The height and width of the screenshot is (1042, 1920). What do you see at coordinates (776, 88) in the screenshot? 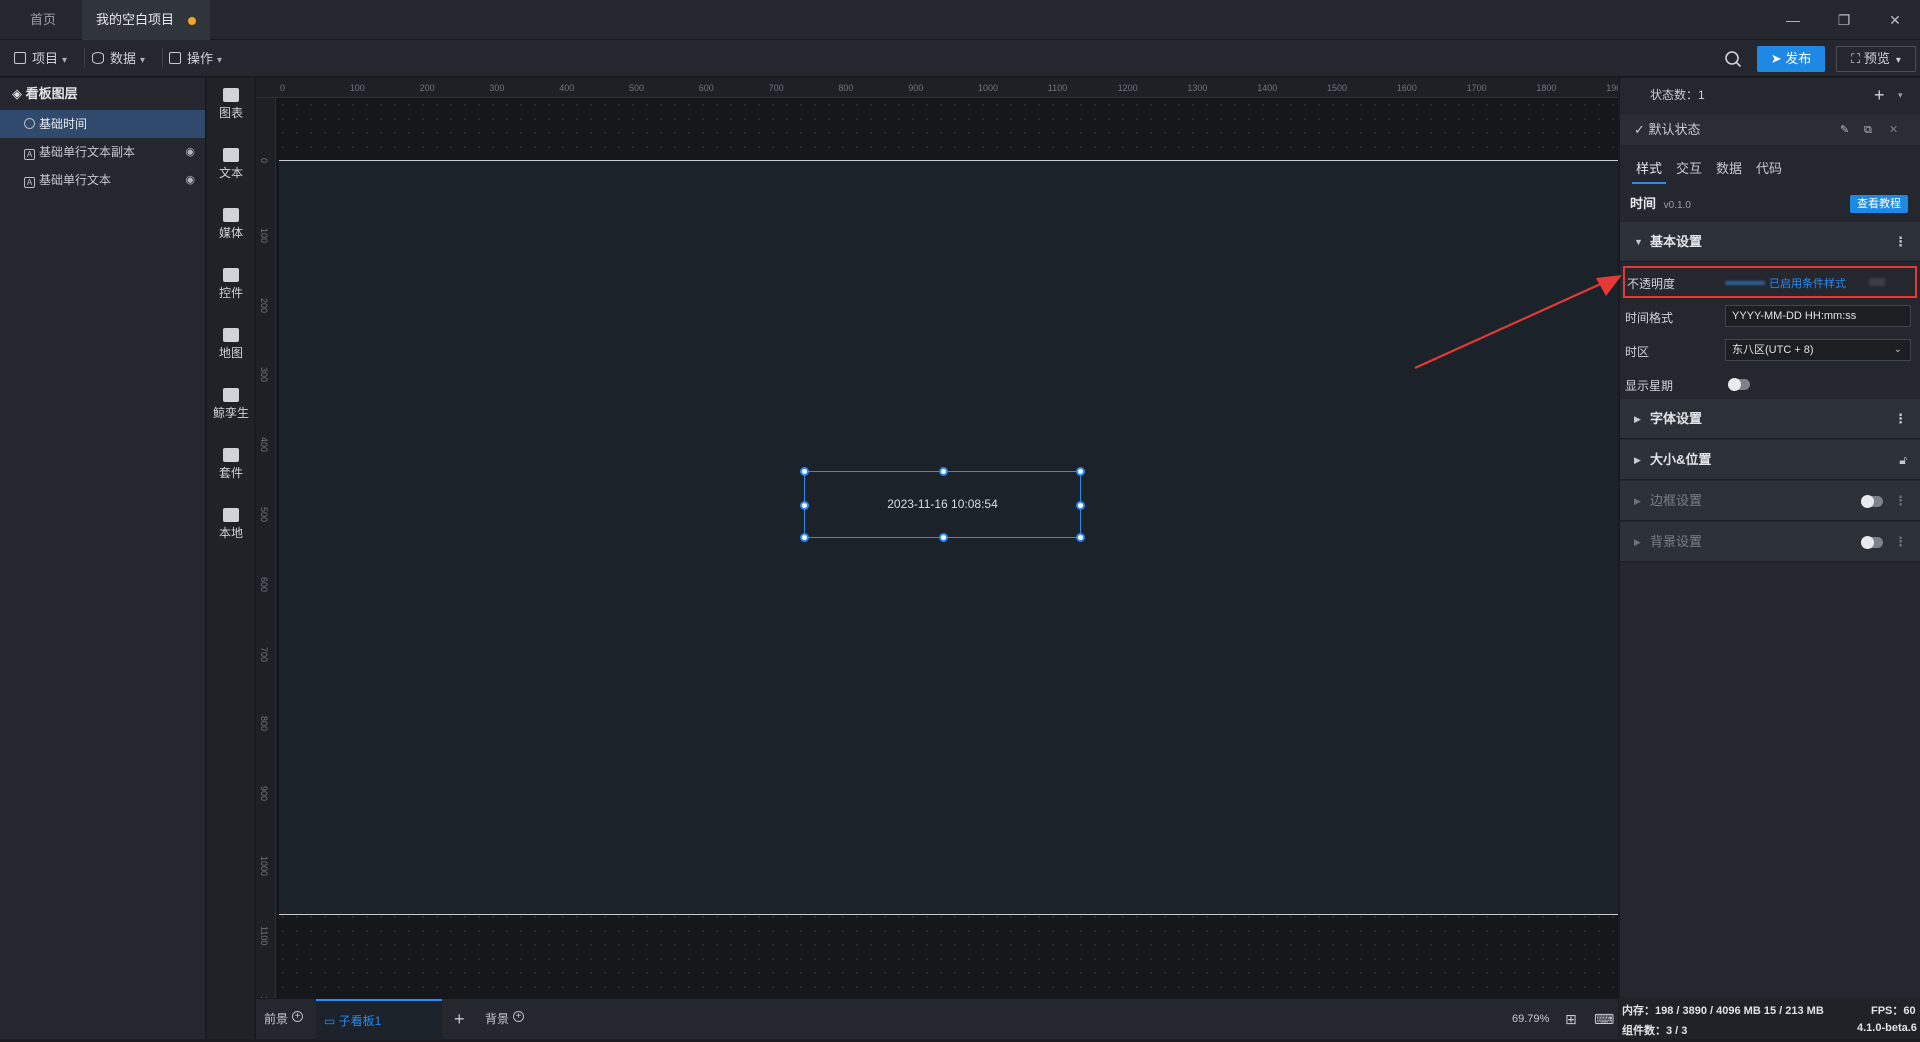
I see `ruler-tick-label: 700` at bounding box center [776, 88].